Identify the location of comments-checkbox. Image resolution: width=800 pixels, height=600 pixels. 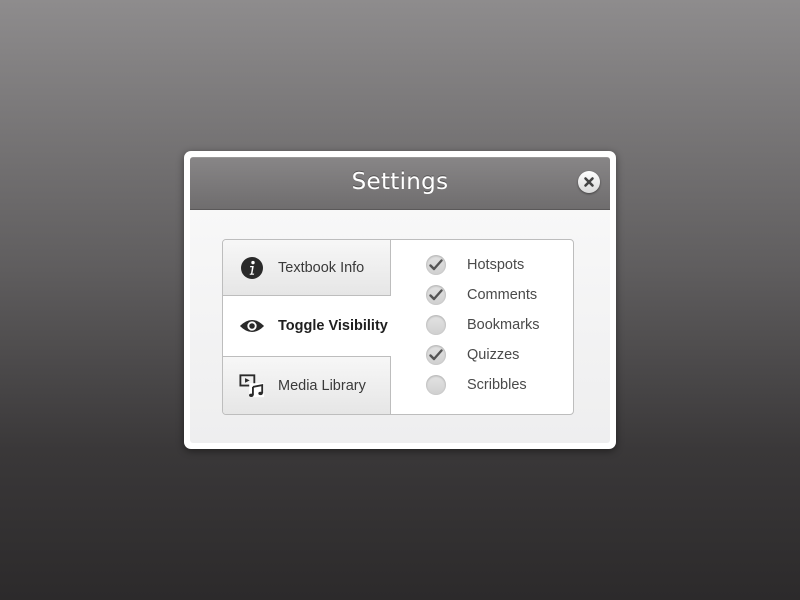
(436, 295).